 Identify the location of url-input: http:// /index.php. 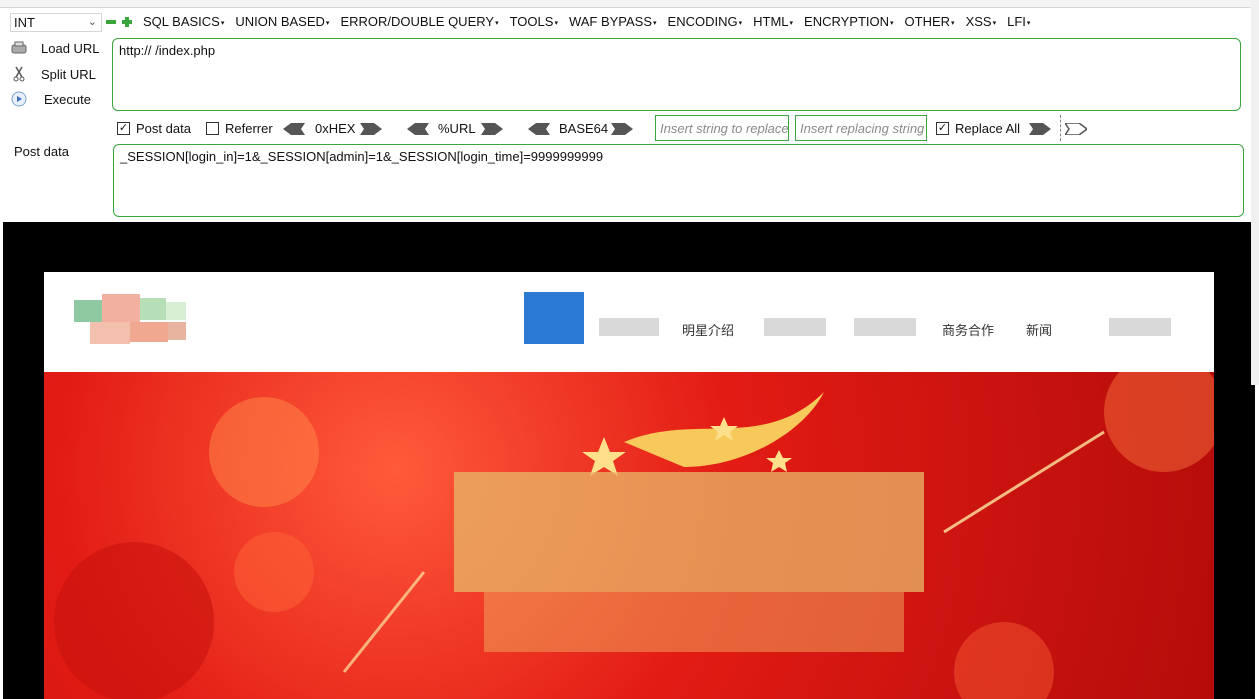
(676, 74).